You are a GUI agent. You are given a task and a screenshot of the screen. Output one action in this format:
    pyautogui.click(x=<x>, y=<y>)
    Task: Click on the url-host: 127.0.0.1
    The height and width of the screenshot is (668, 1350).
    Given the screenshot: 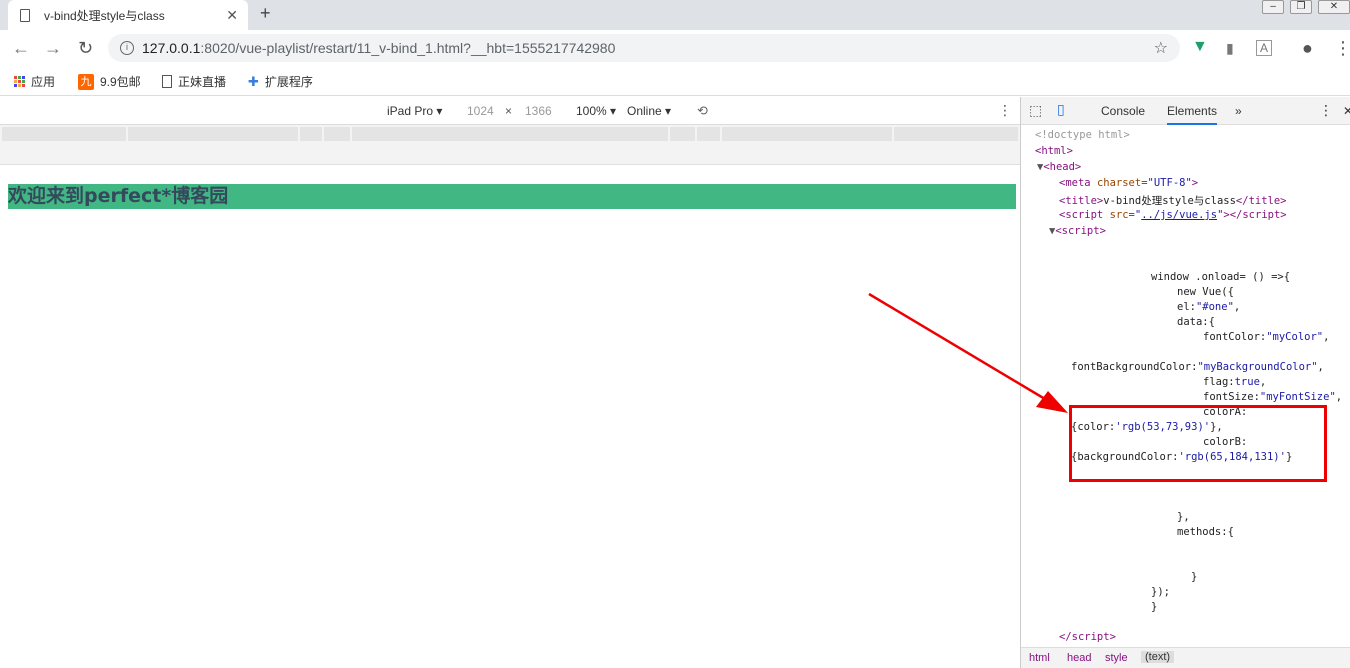 What is the action you would take?
    pyautogui.click(x=171, y=48)
    